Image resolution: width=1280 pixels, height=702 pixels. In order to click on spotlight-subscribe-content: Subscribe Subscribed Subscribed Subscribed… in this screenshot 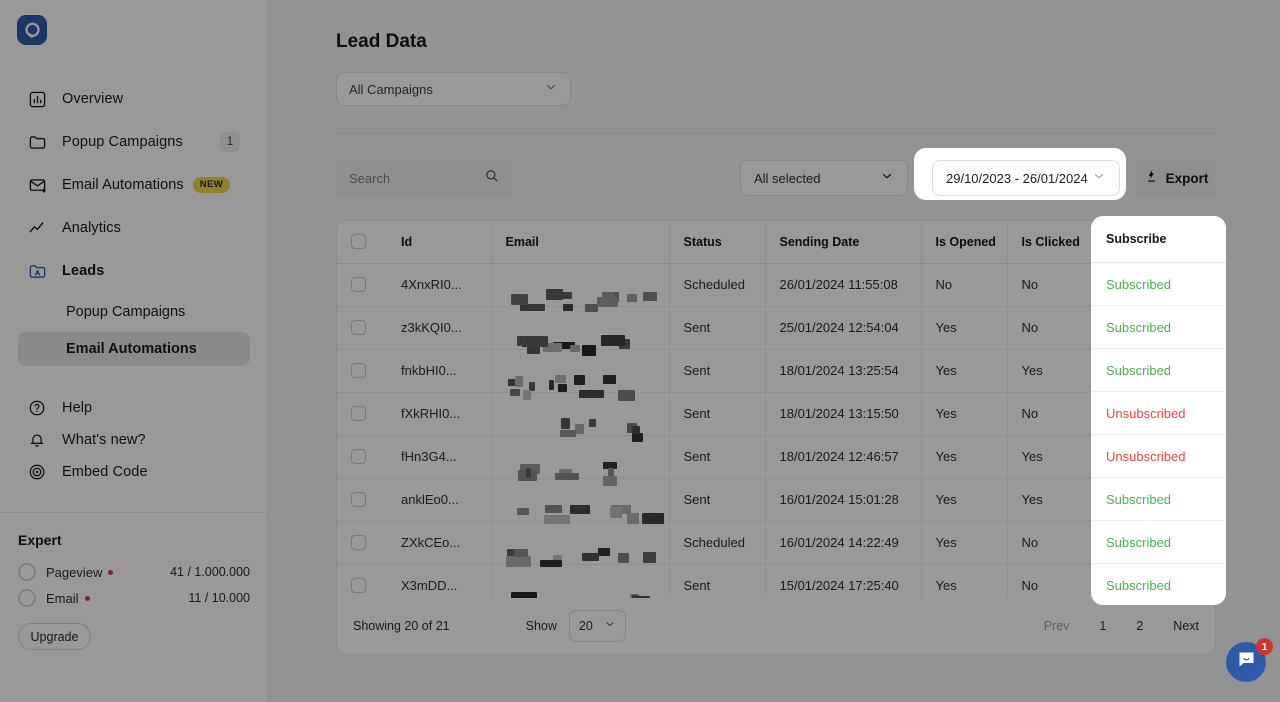, I will do `click(1158, 410)`.